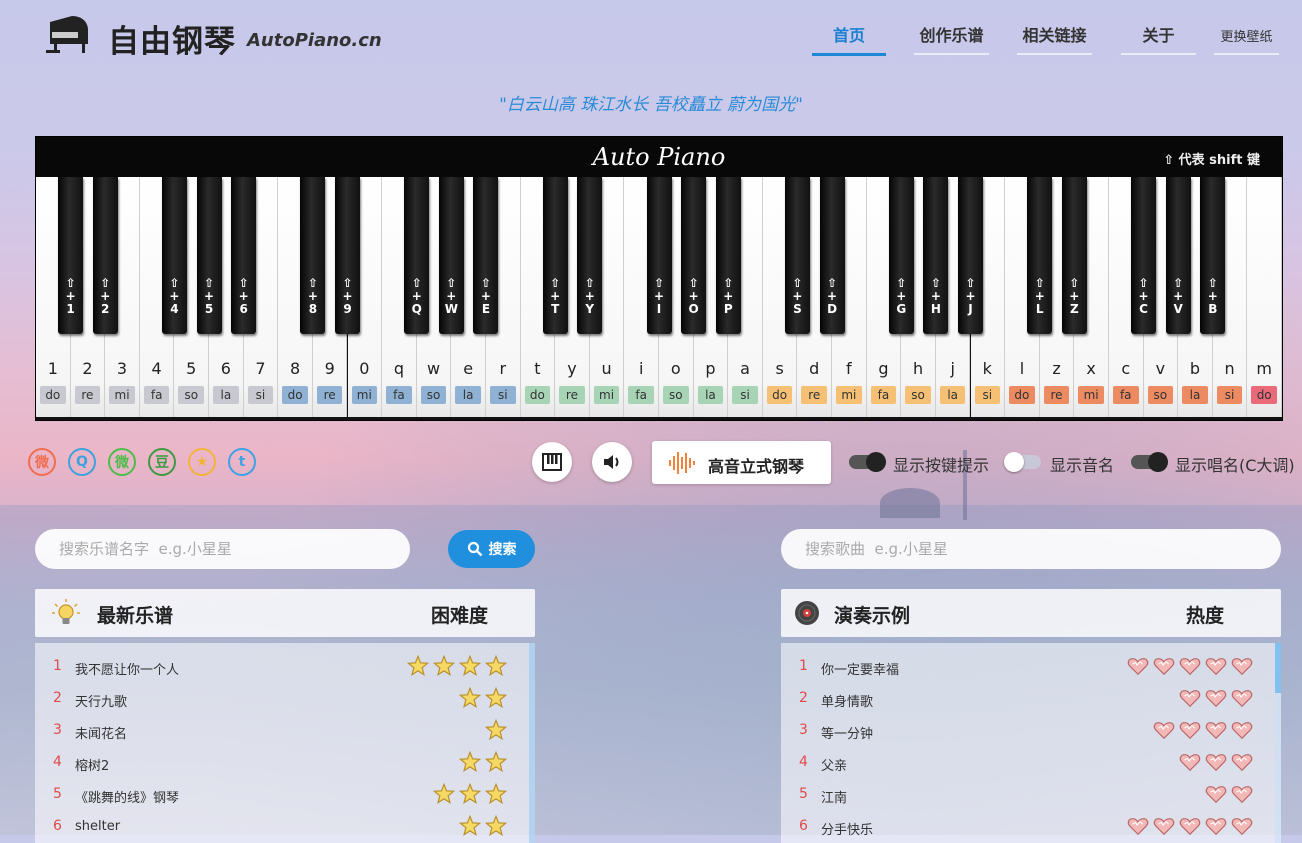 The width and height of the screenshot is (1302, 843). I want to click on list-item: 1 我不愿让你一个人, so click(279, 667).